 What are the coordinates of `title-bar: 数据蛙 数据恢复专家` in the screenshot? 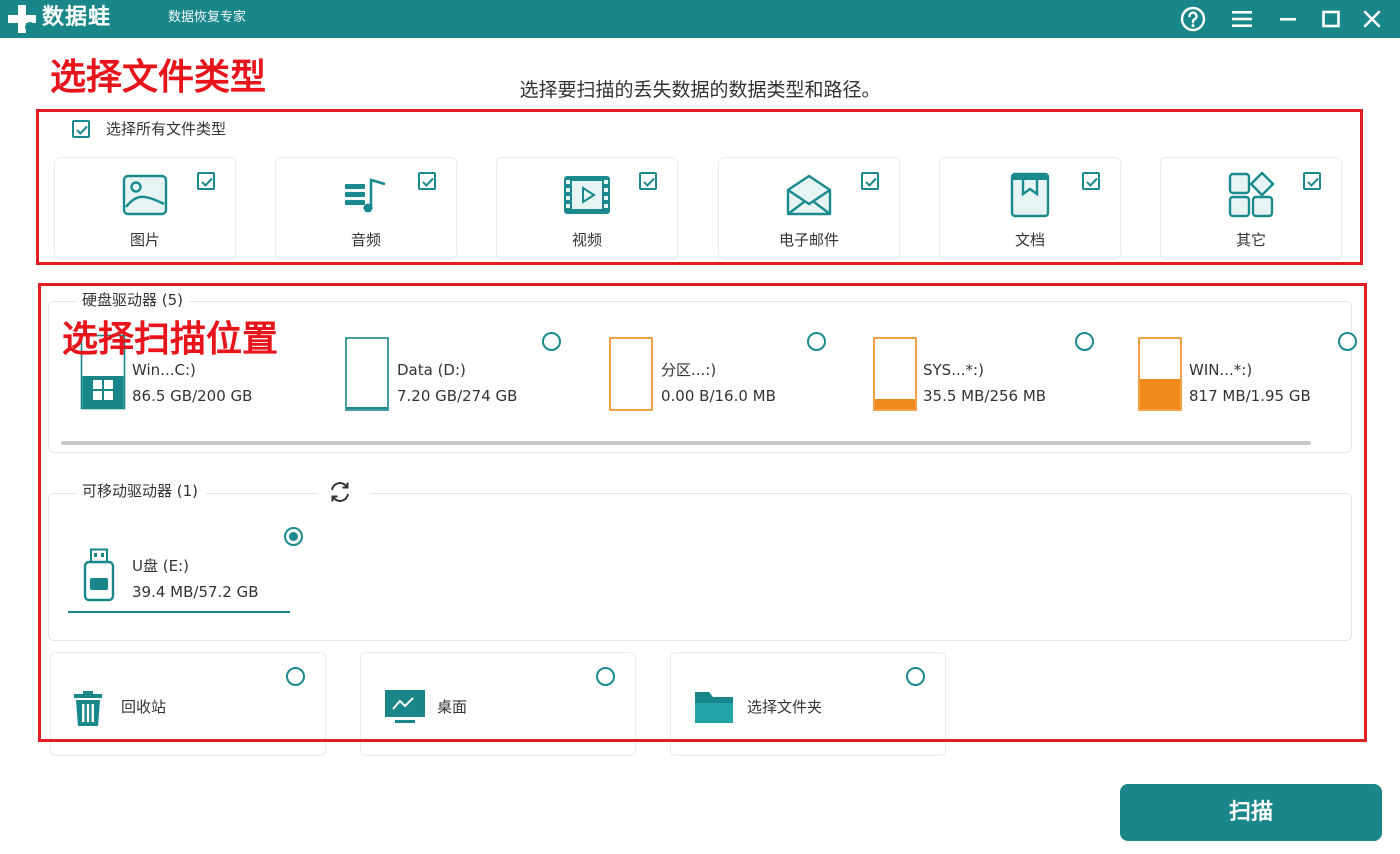 It's located at (700, 19).